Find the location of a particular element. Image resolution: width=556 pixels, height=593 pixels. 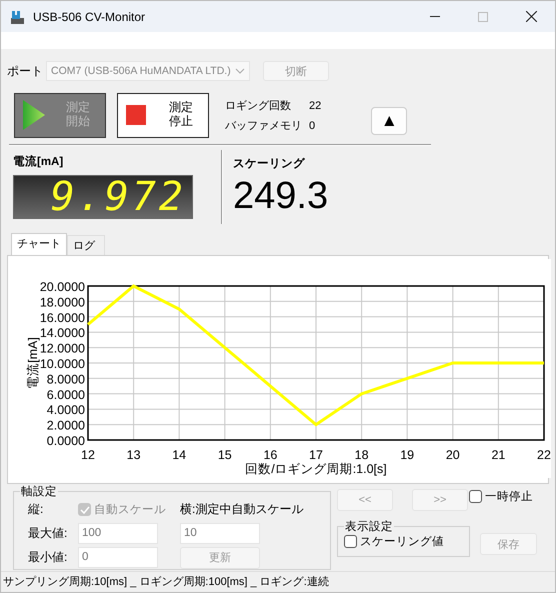

scaling-value-checkbox is located at coordinates (350, 541).